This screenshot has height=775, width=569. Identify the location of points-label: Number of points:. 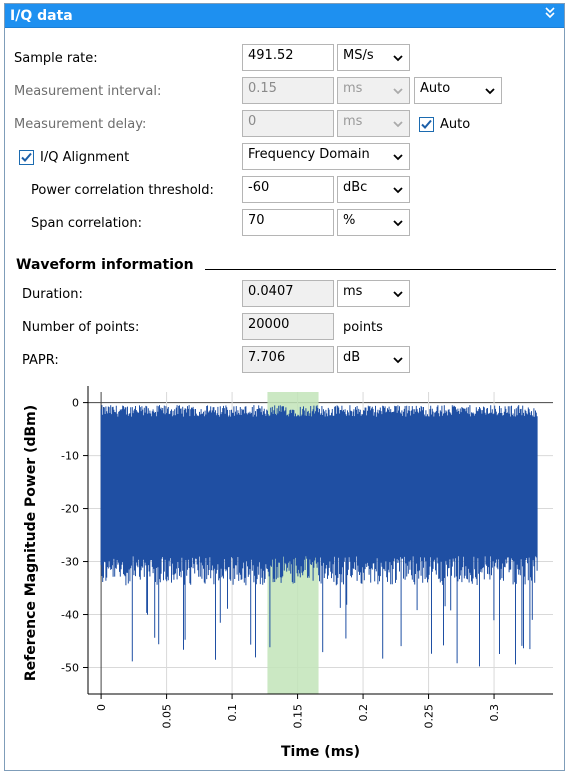
(81, 327).